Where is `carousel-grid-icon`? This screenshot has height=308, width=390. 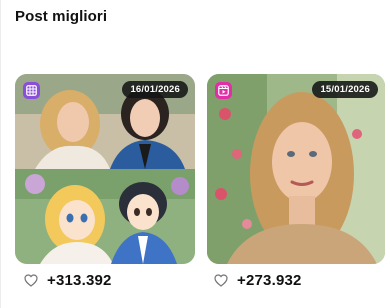
carousel-grid-icon is located at coordinates (31, 90).